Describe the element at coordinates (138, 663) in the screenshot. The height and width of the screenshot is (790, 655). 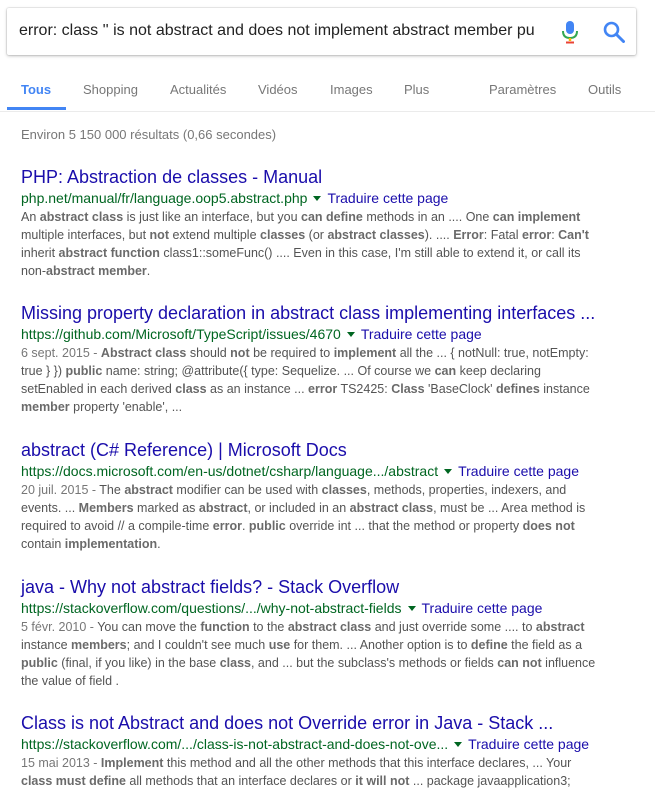
I see `snippet-text: (final, if you like) in the base` at that location.